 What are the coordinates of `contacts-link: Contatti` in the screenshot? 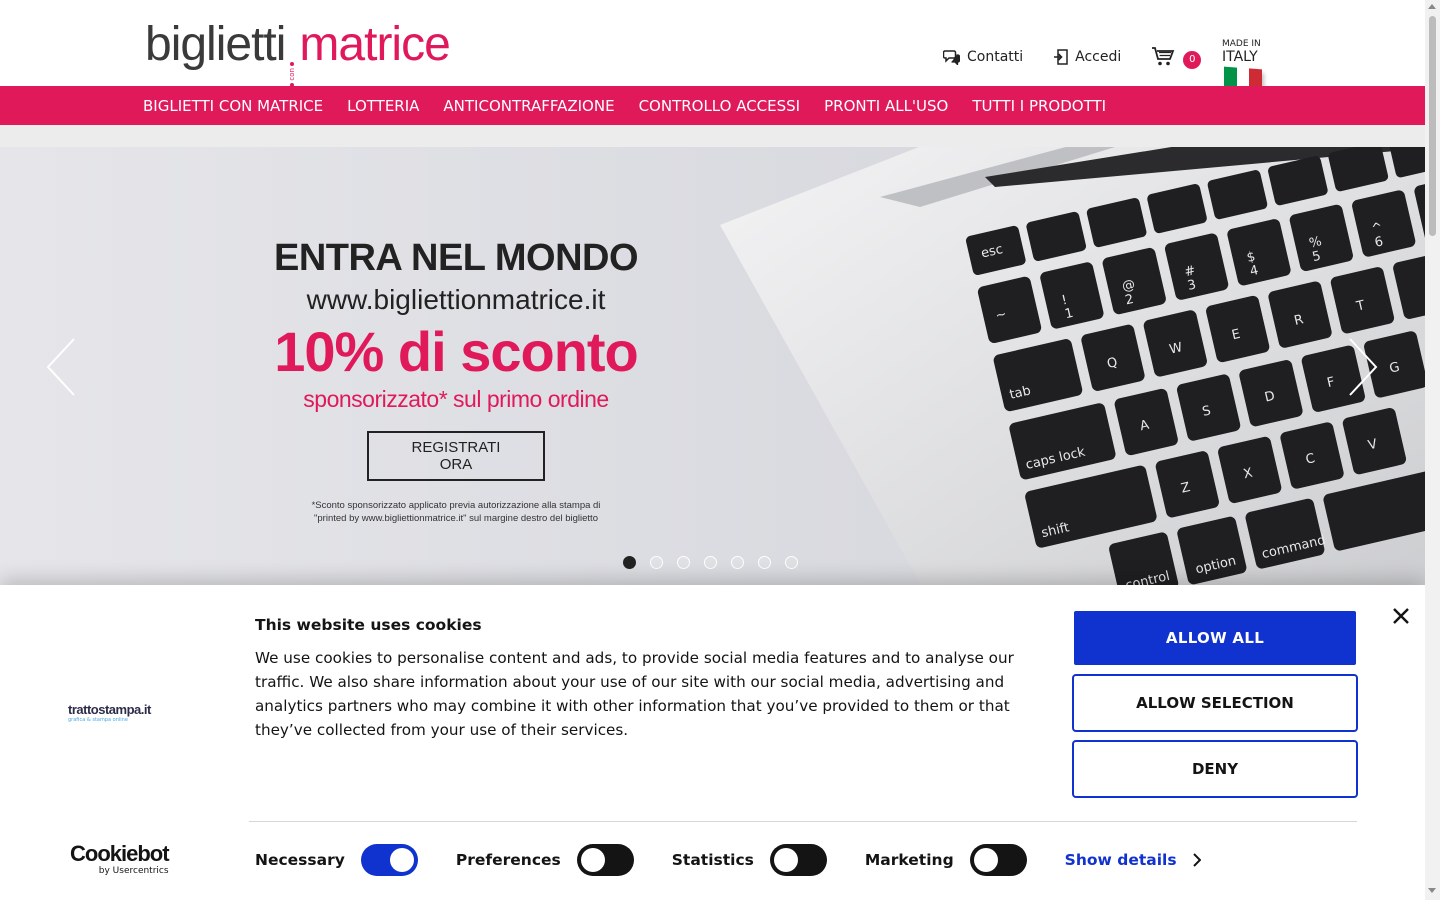 It's located at (983, 57).